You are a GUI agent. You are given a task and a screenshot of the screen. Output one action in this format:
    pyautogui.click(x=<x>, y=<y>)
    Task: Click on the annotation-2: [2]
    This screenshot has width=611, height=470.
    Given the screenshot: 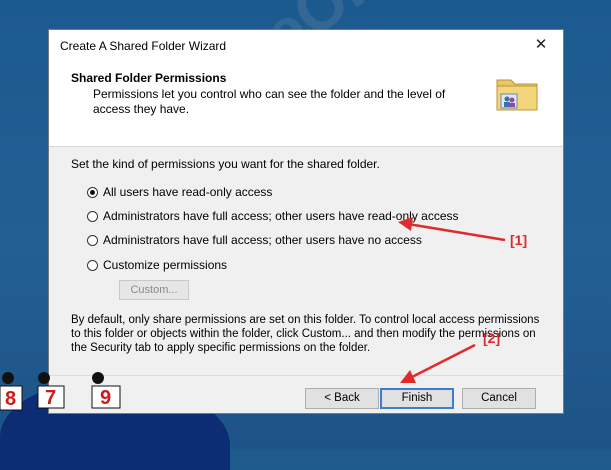 What is the action you would take?
    pyautogui.click(x=492, y=338)
    